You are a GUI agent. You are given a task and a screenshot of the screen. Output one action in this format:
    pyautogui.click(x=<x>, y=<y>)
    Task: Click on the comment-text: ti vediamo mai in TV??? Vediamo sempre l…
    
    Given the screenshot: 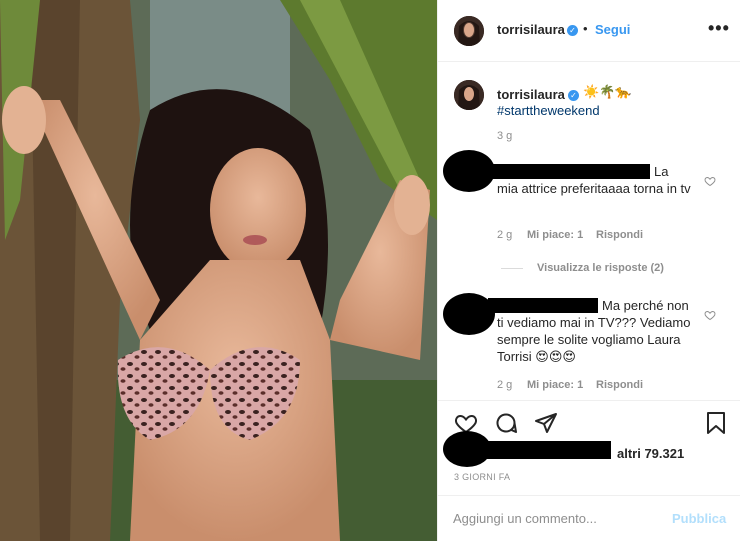 What is the action you would take?
    pyautogui.click(x=594, y=339)
    